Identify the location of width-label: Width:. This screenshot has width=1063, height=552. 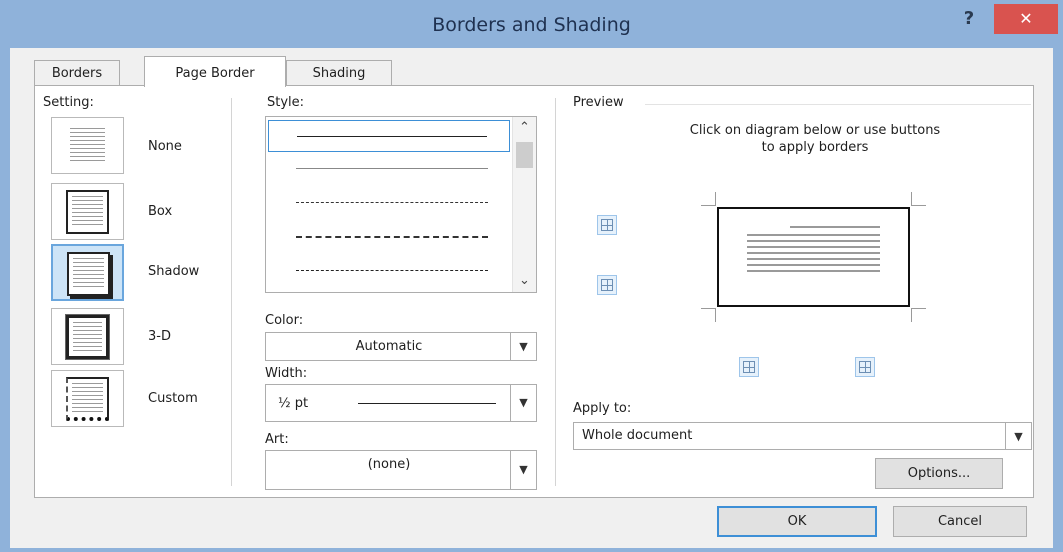
(286, 373).